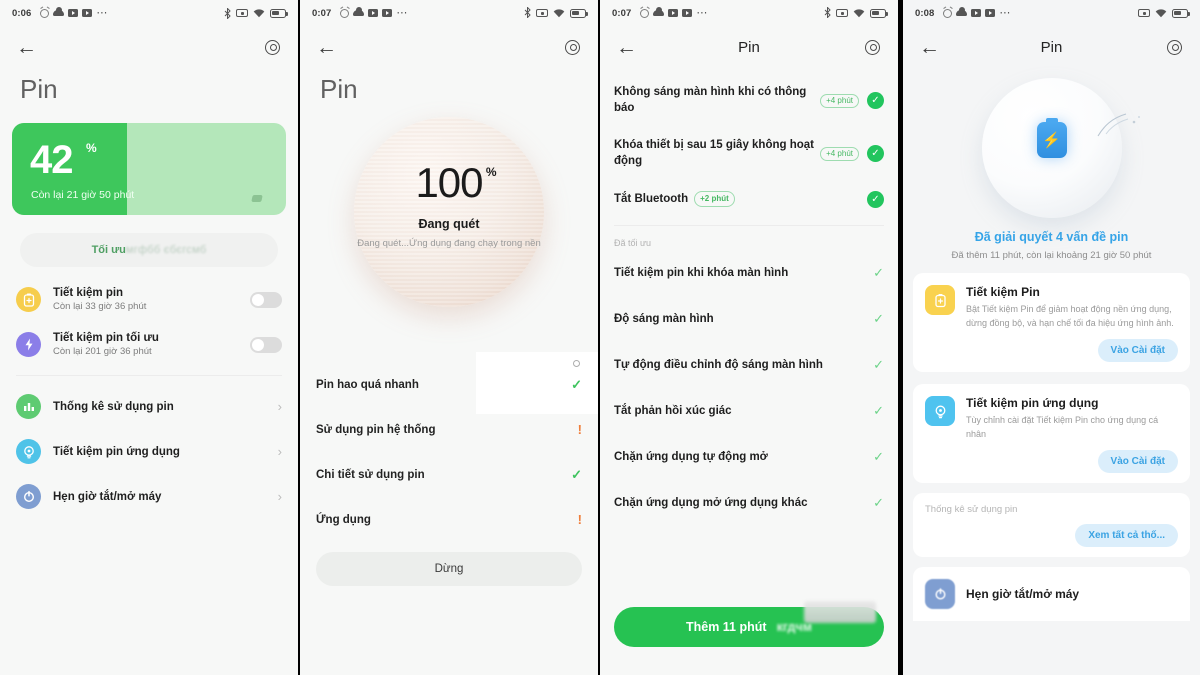 This screenshot has width=1200, height=675. What do you see at coordinates (940, 411) in the screenshot?
I see `bulb-icon` at bounding box center [940, 411].